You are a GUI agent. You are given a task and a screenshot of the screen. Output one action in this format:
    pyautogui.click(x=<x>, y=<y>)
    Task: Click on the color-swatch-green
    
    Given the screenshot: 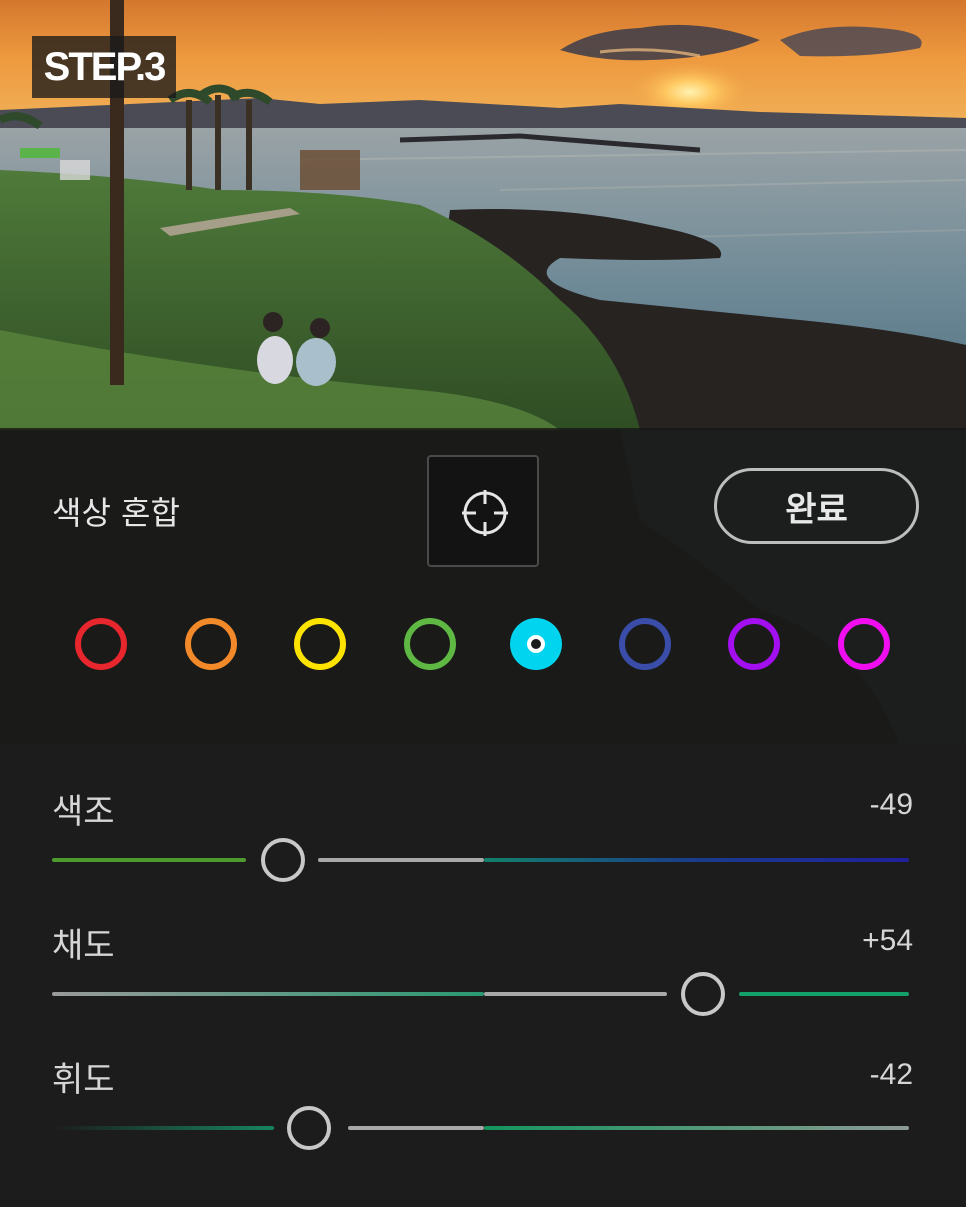 What is the action you would take?
    pyautogui.click(x=430, y=644)
    